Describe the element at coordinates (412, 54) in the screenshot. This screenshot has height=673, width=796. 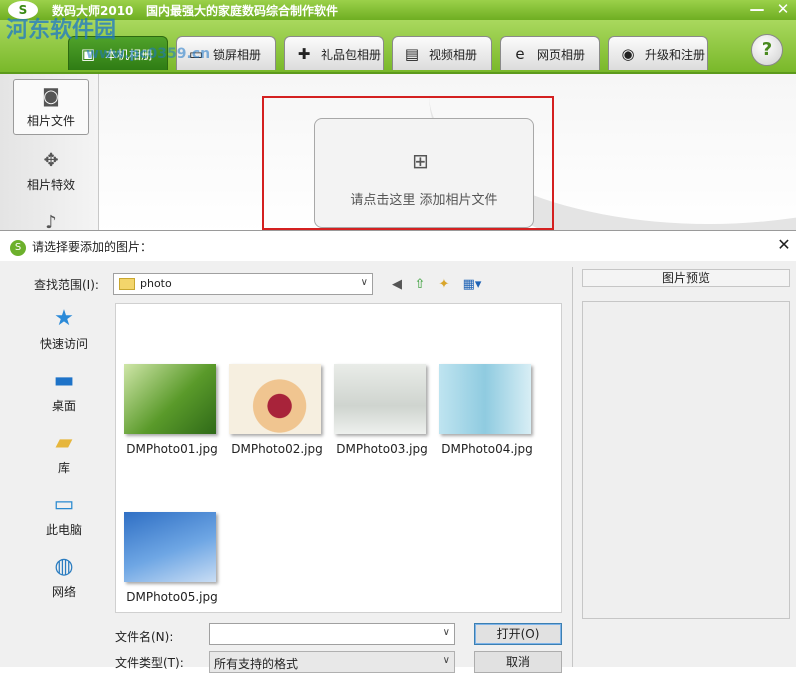
I see `film-icon: ▤` at that location.